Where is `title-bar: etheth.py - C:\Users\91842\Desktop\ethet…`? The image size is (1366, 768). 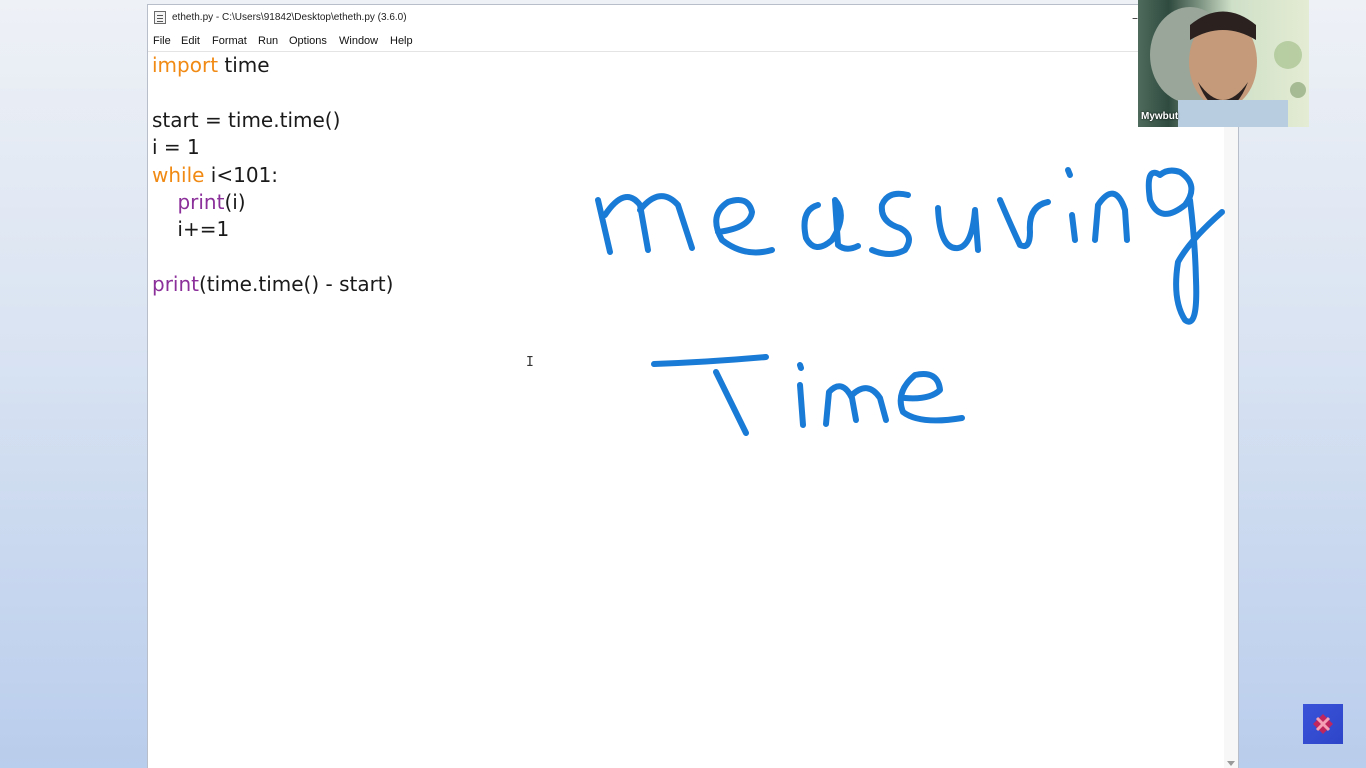 title-bar: etheth.py - C:\Users\91842\Desktop\ethet… is located at coordinates (693, 18).